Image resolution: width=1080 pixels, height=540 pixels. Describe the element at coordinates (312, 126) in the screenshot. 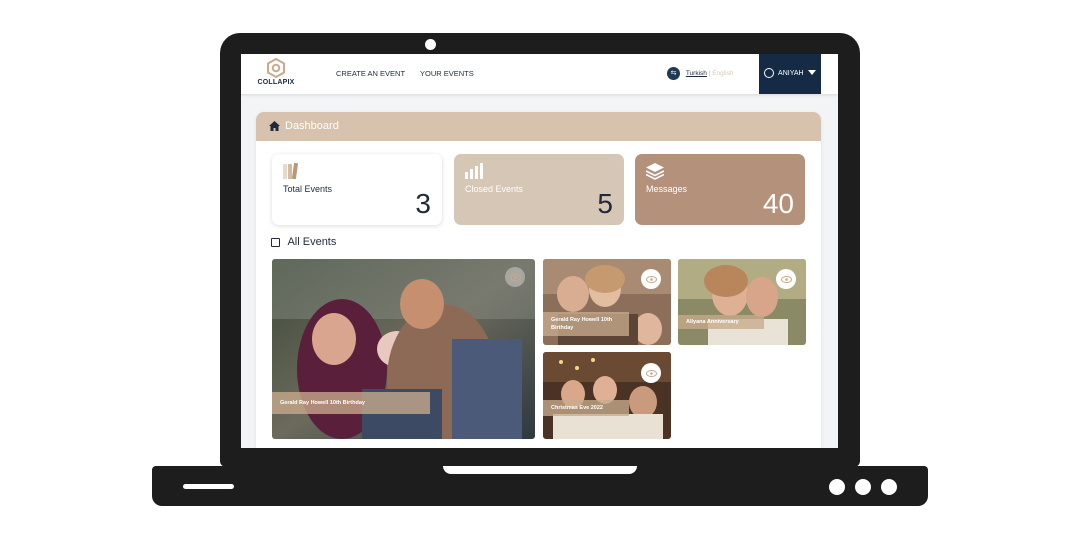

I see `dashboard-title: Dashboard` at that location.